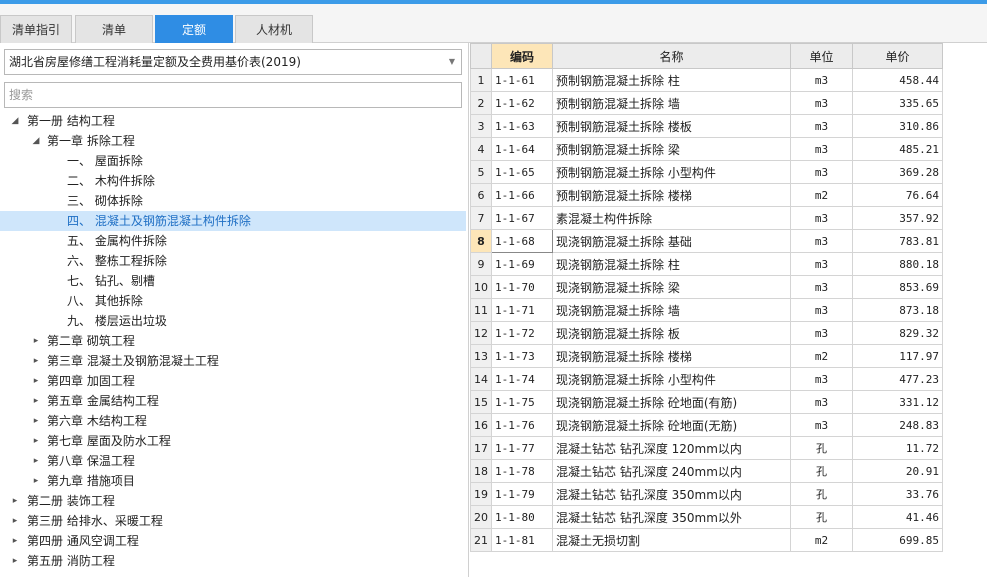 Image resolution: width=987 pixels, height=577 pixels. Describe the element at coordinates (481, 494) in the screenshot. I see `row-number: 19` at that location.